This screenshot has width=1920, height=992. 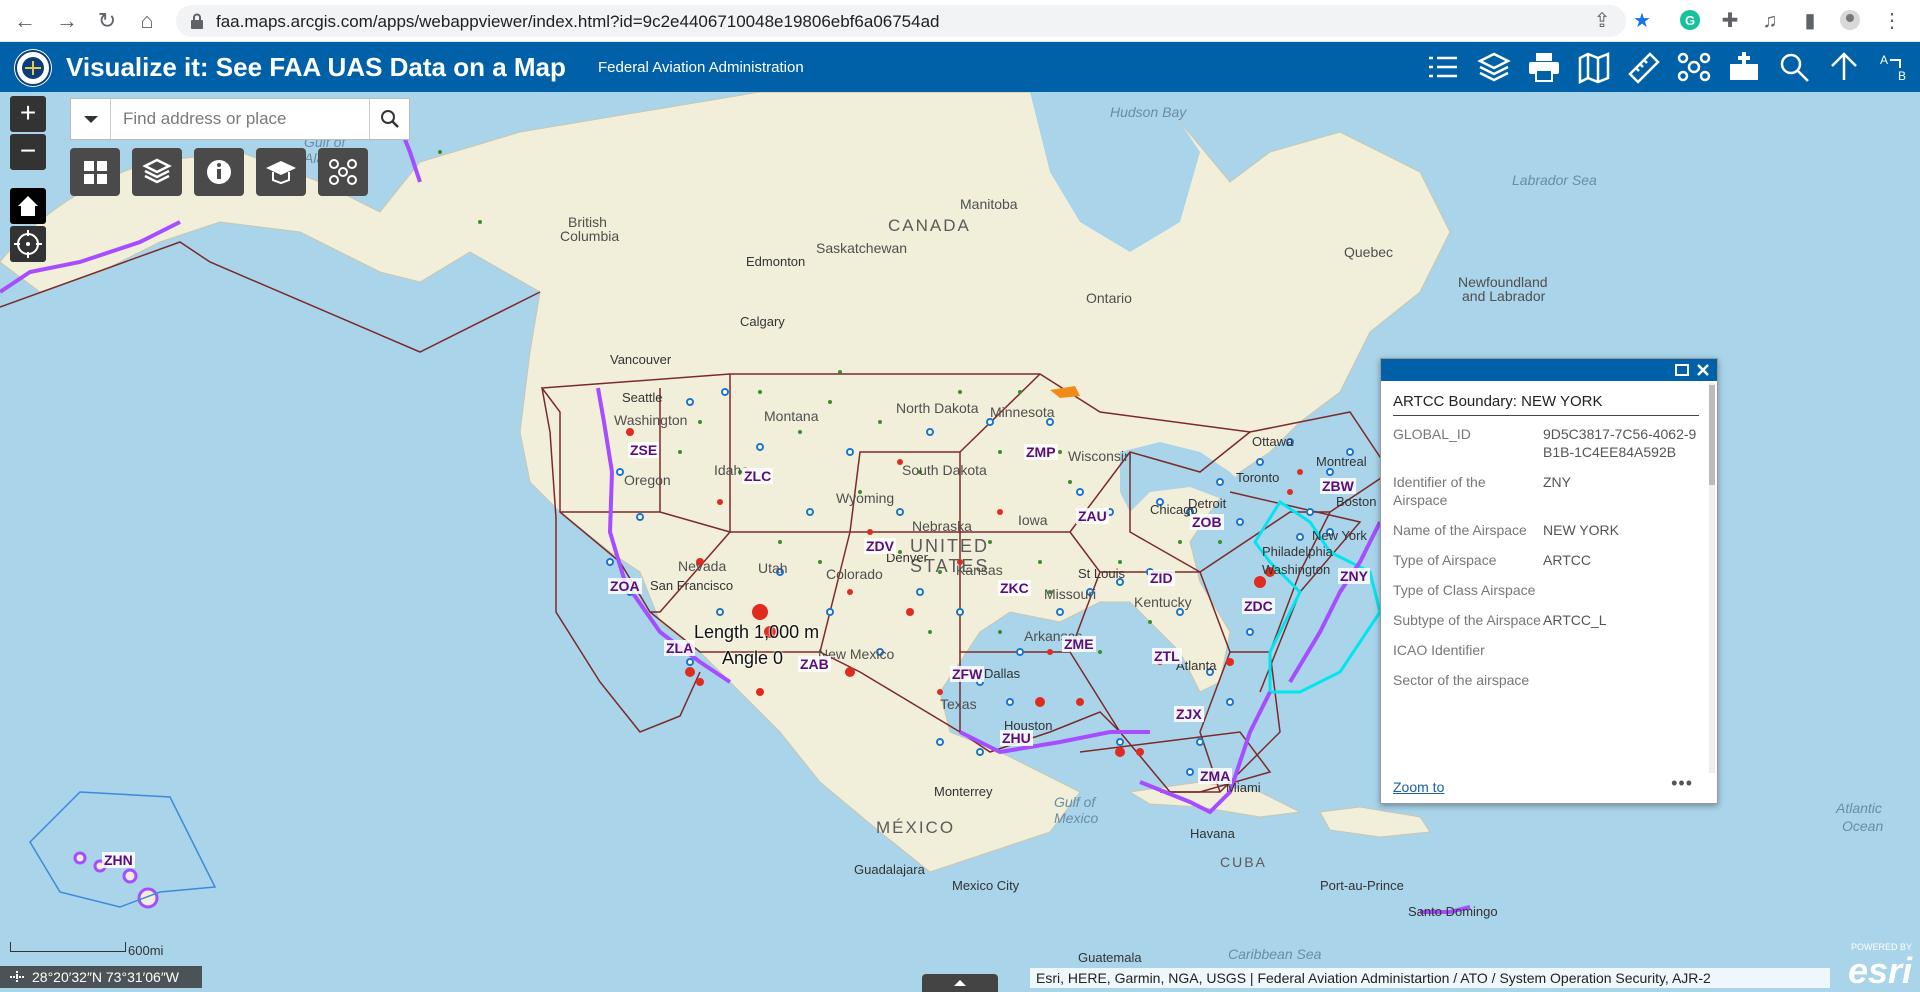 I want to click on maximize-icon, so click(x=1682, y=370).